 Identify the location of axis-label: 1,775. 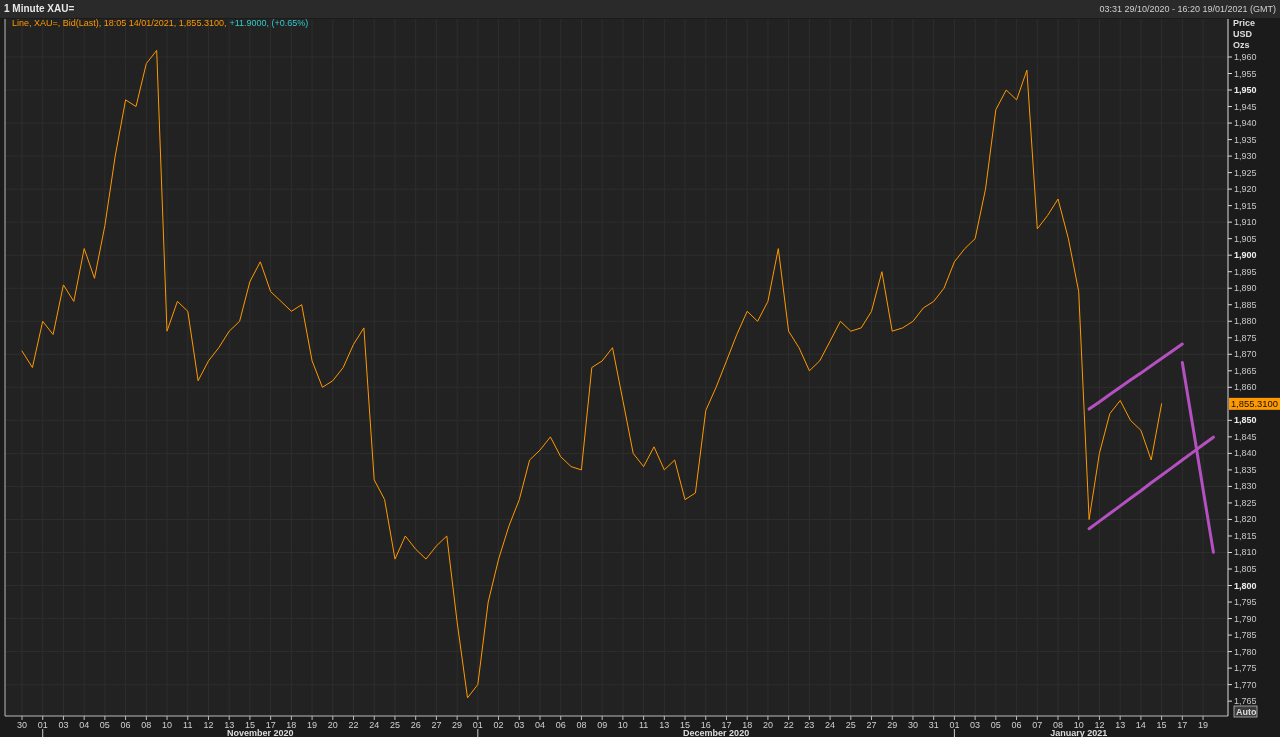
(1245, 668).